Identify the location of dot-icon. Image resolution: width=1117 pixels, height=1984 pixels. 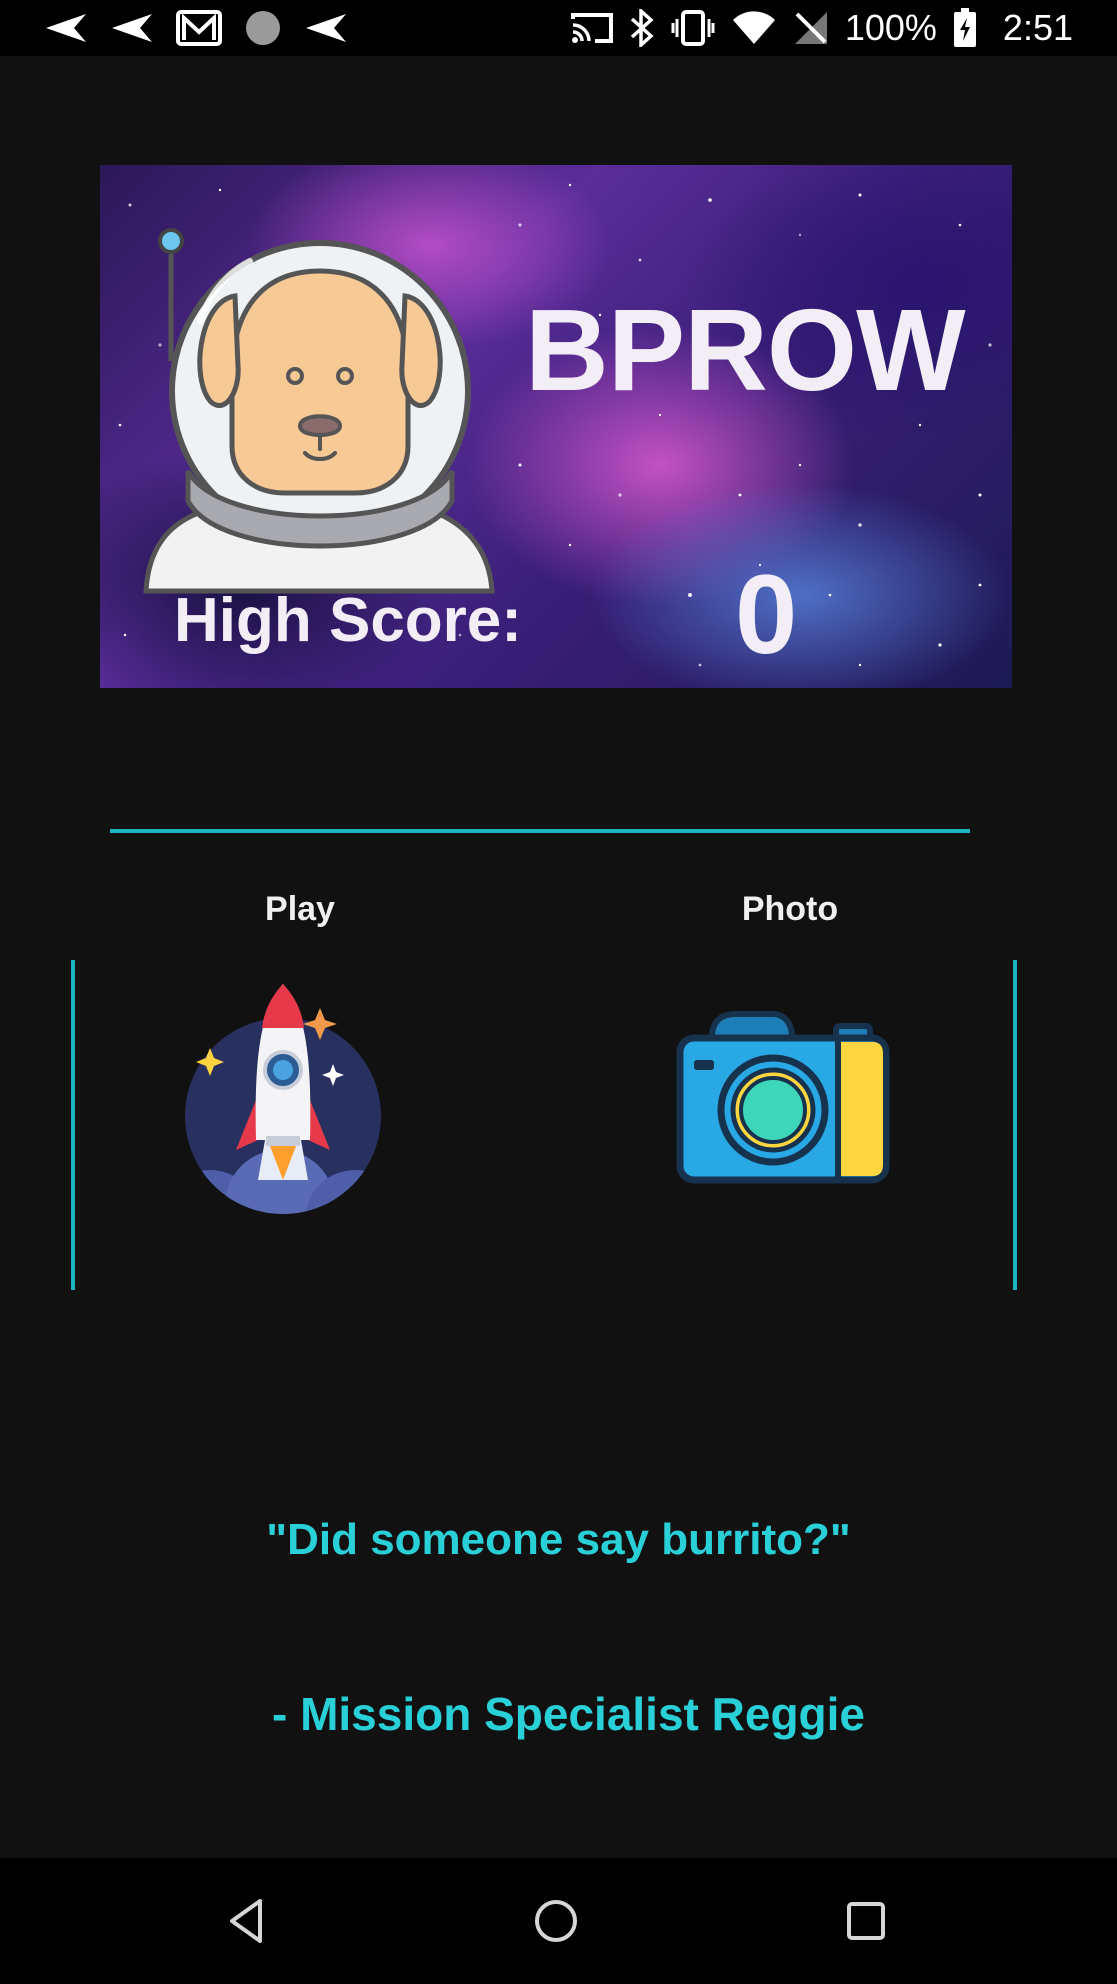
(263, 28).